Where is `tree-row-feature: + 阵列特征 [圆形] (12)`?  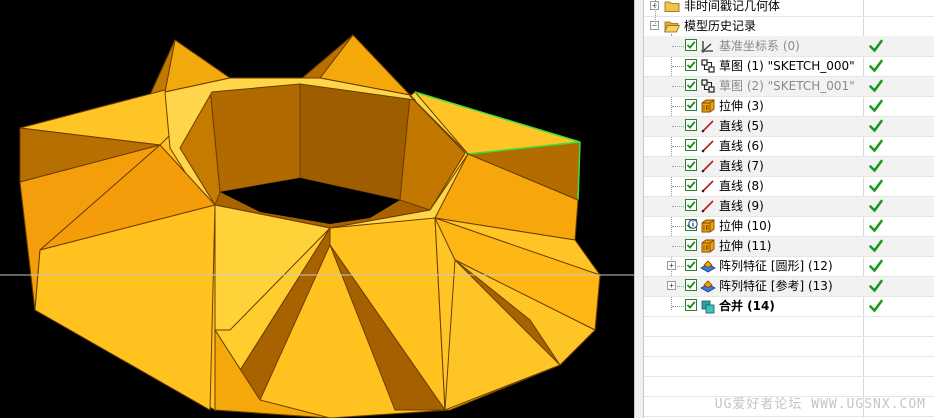 tree-row-feature: + 阵列特征 [圆形] (12) is located at coordinates (789, 266).